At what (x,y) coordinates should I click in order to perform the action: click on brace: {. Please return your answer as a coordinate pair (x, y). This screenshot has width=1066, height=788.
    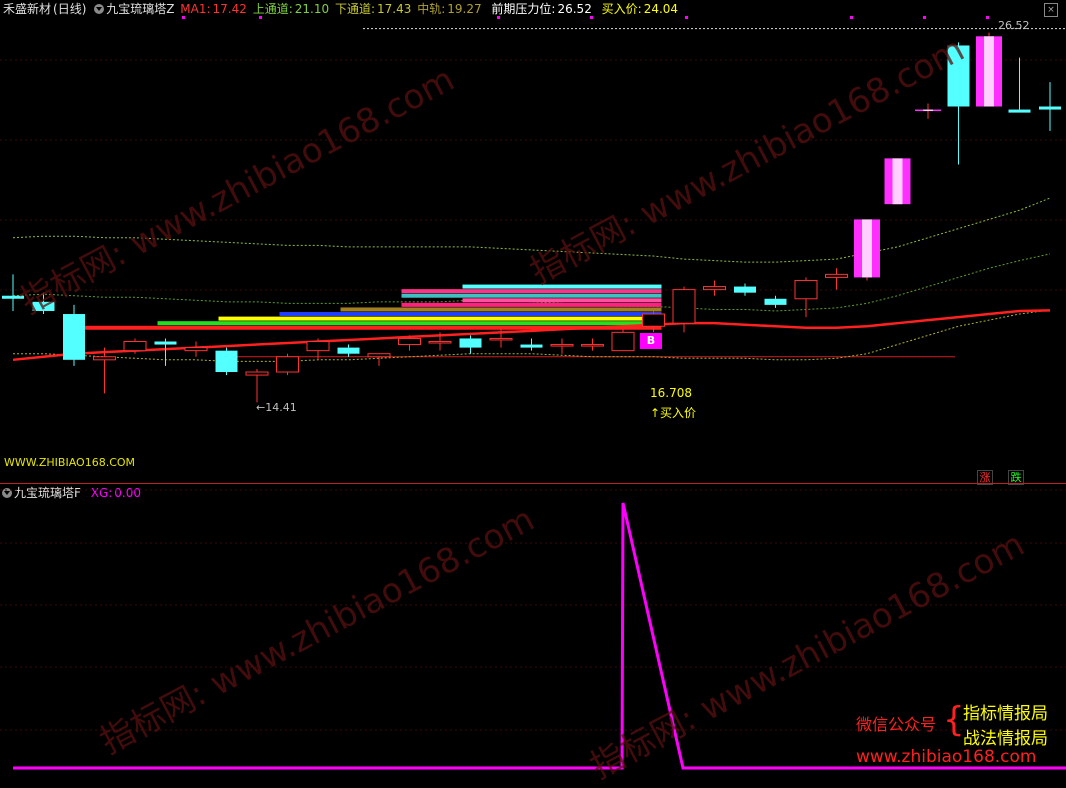
    Looking at the image, I should click on (954, 720).